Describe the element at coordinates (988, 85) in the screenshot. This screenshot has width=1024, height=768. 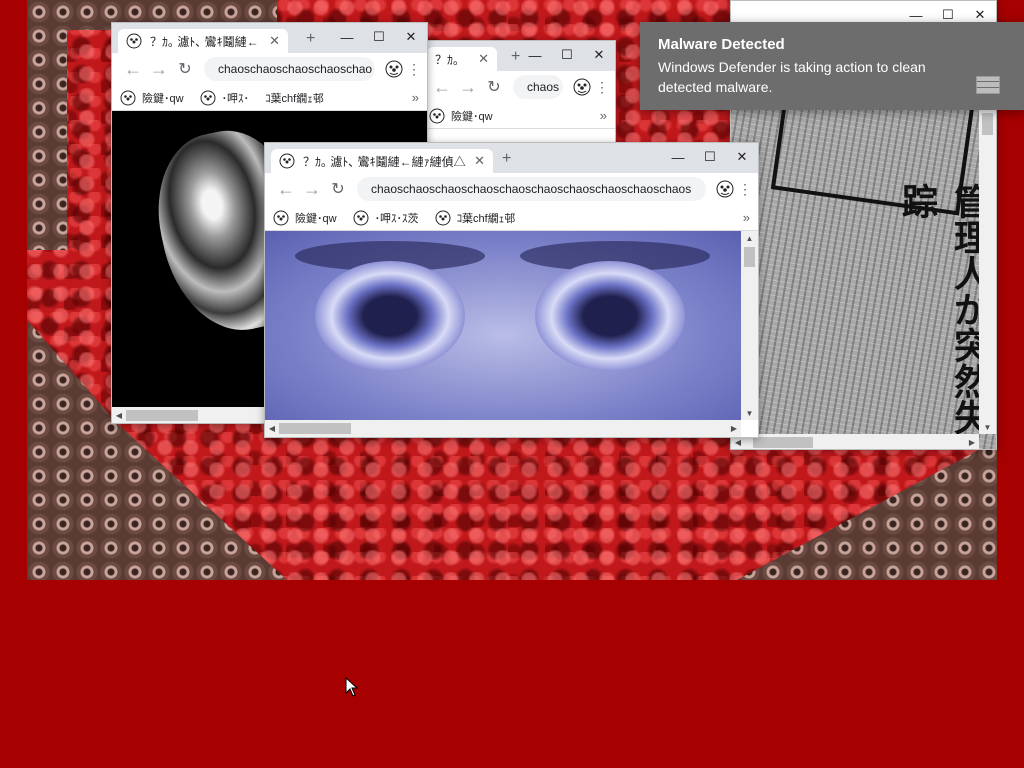
I see `firewall-brick-icon` at that location.